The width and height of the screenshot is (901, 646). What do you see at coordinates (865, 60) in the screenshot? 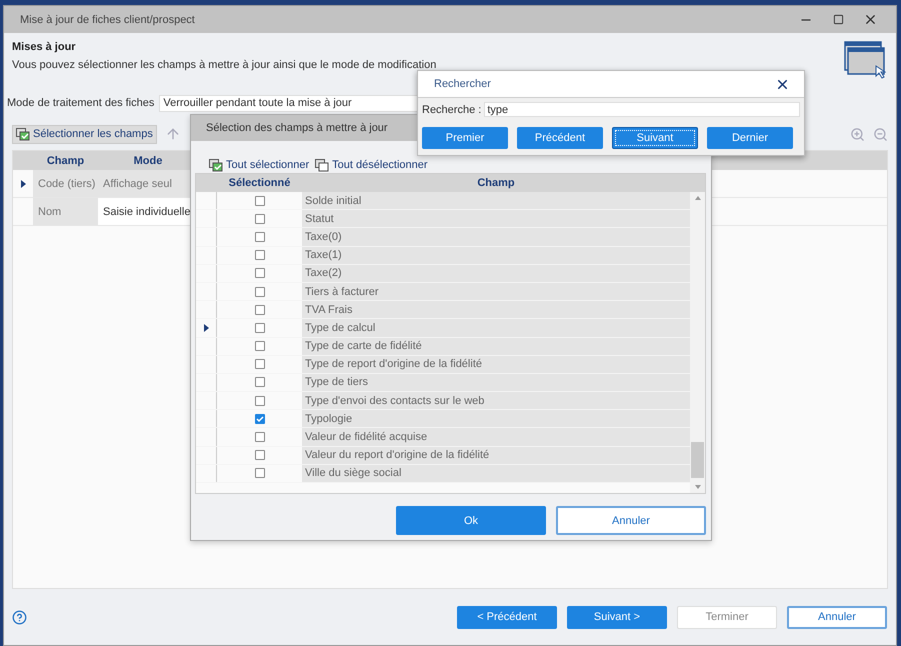
I see `windows-cursor-icon` at bounding box center [865, 60].